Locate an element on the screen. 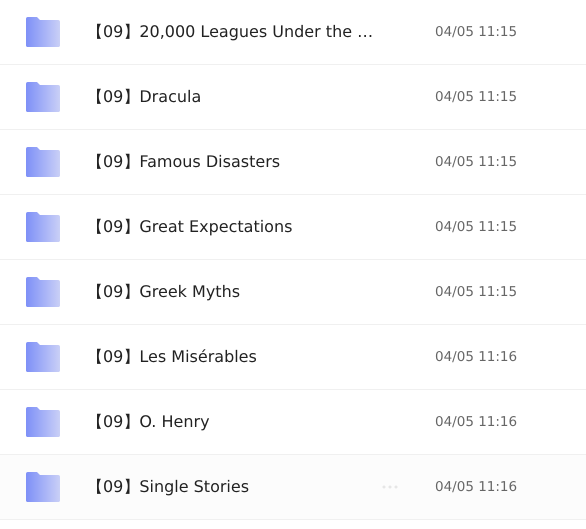  folder-name: 【09】Famous Disasters is located at coordinates (184, 162).